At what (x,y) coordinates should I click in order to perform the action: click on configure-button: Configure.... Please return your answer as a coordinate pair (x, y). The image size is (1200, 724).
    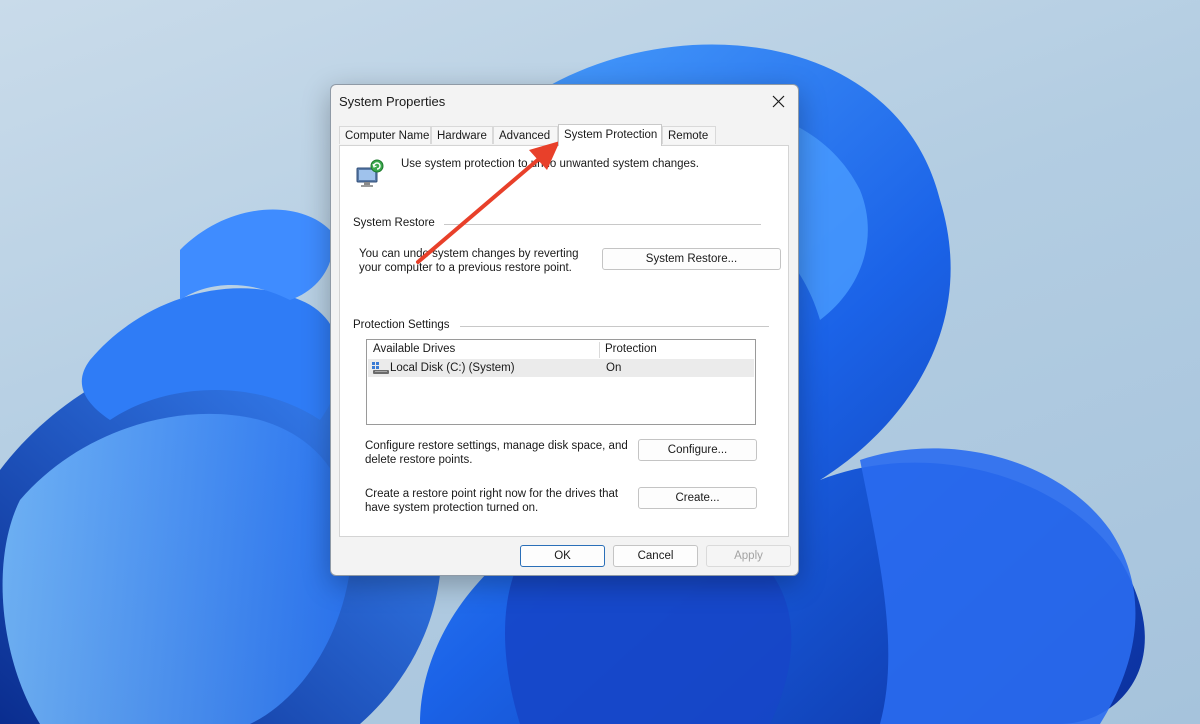
    Looking at the image, I should click on (697, 450).